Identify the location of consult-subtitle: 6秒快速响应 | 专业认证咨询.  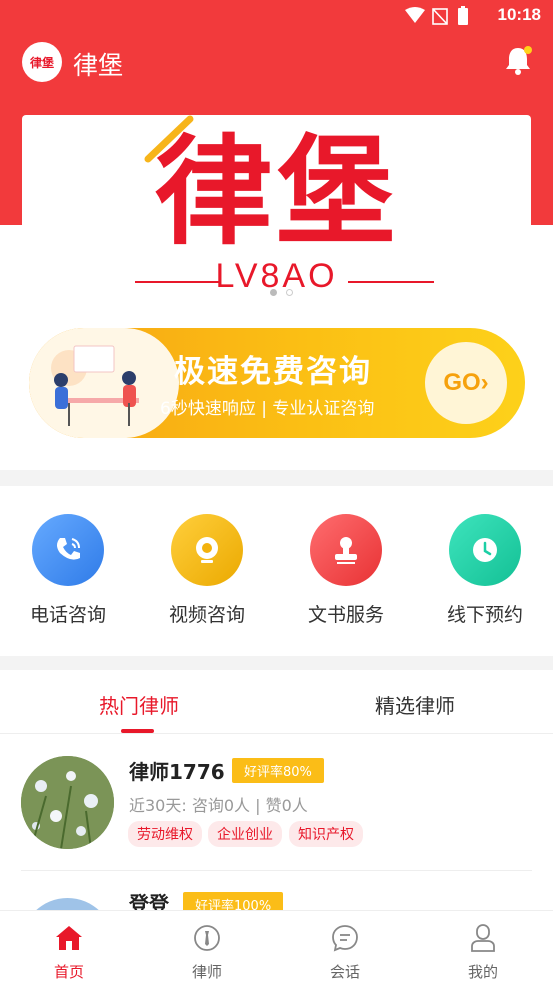
(267, 409).